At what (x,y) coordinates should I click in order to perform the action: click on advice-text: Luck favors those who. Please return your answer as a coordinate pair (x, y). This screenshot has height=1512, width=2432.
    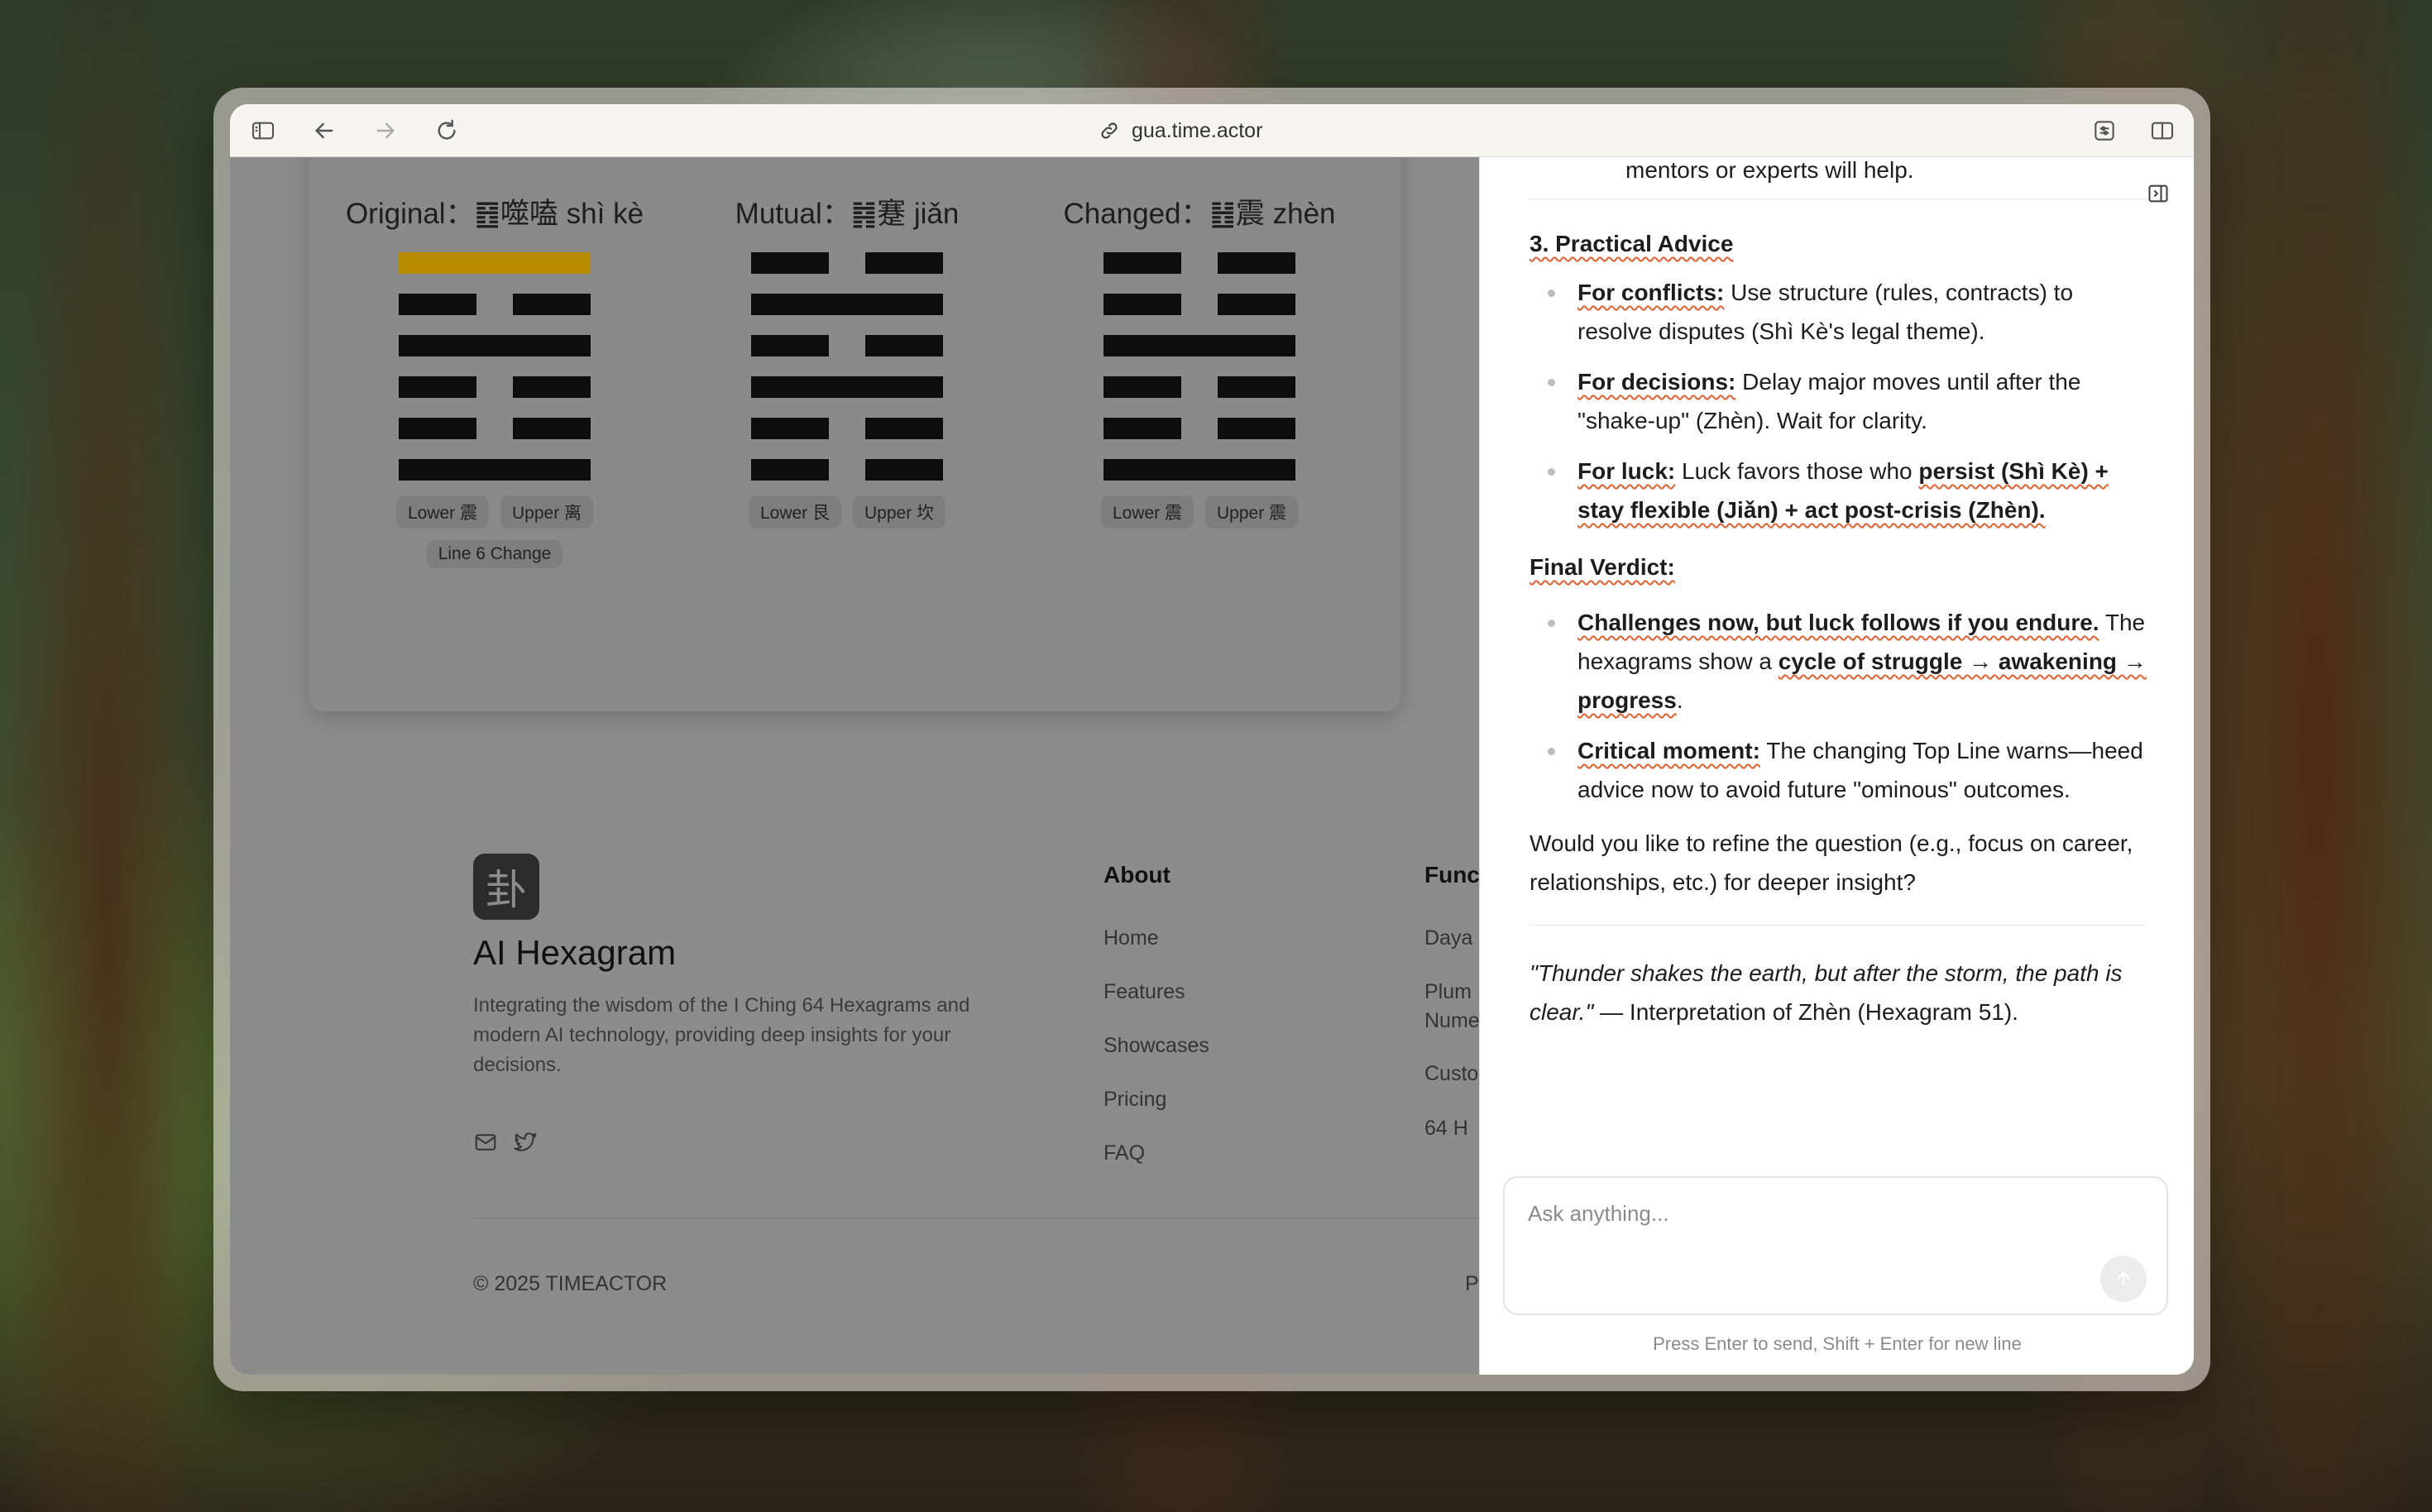
    Looking at the image, I should click on (1797, 471).